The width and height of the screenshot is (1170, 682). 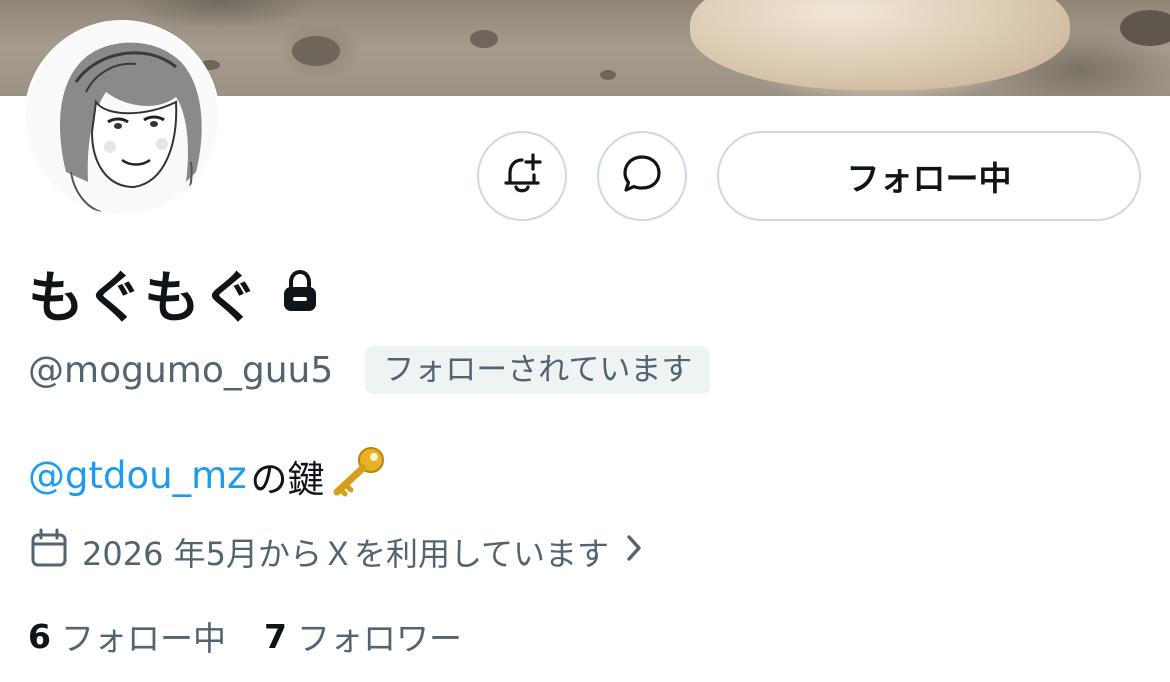 I want to click on joined-date-row: 2026 年5月からＸを利用しています, so click(x=336, y=552).